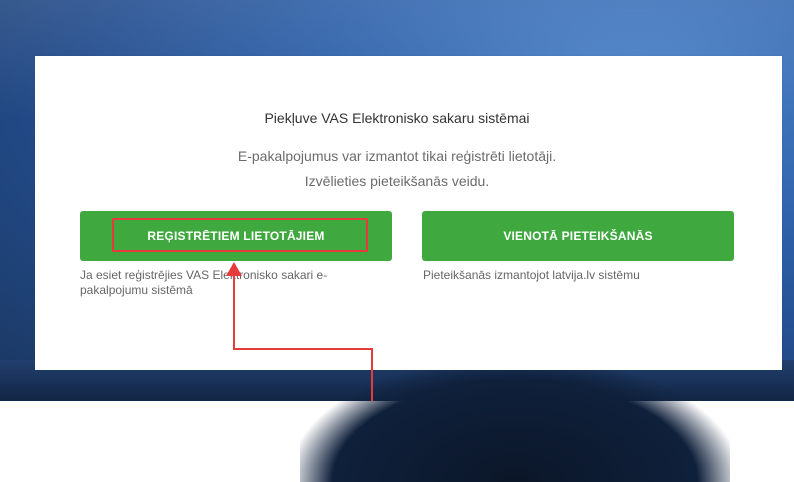 The width and height of the screenshot is (794, 482). Describe the element at coordinates (515, 422) in the screenshot. I see `background-arch` at that location.